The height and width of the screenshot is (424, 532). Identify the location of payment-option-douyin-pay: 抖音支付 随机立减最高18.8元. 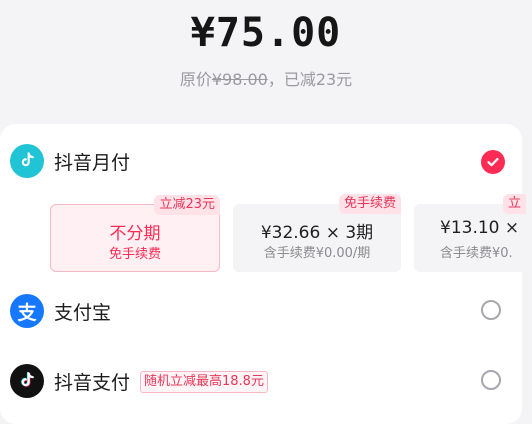
(261, 380).